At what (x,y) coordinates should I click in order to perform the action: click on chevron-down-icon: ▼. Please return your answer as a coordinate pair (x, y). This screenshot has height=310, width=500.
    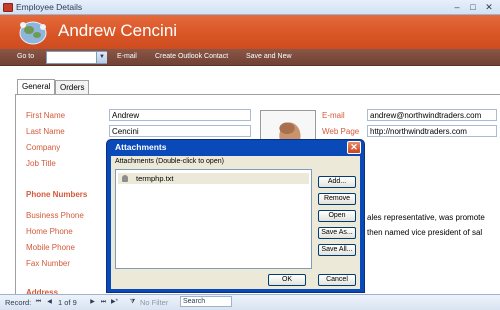
    Looking at the image, I should click on (101, 57).